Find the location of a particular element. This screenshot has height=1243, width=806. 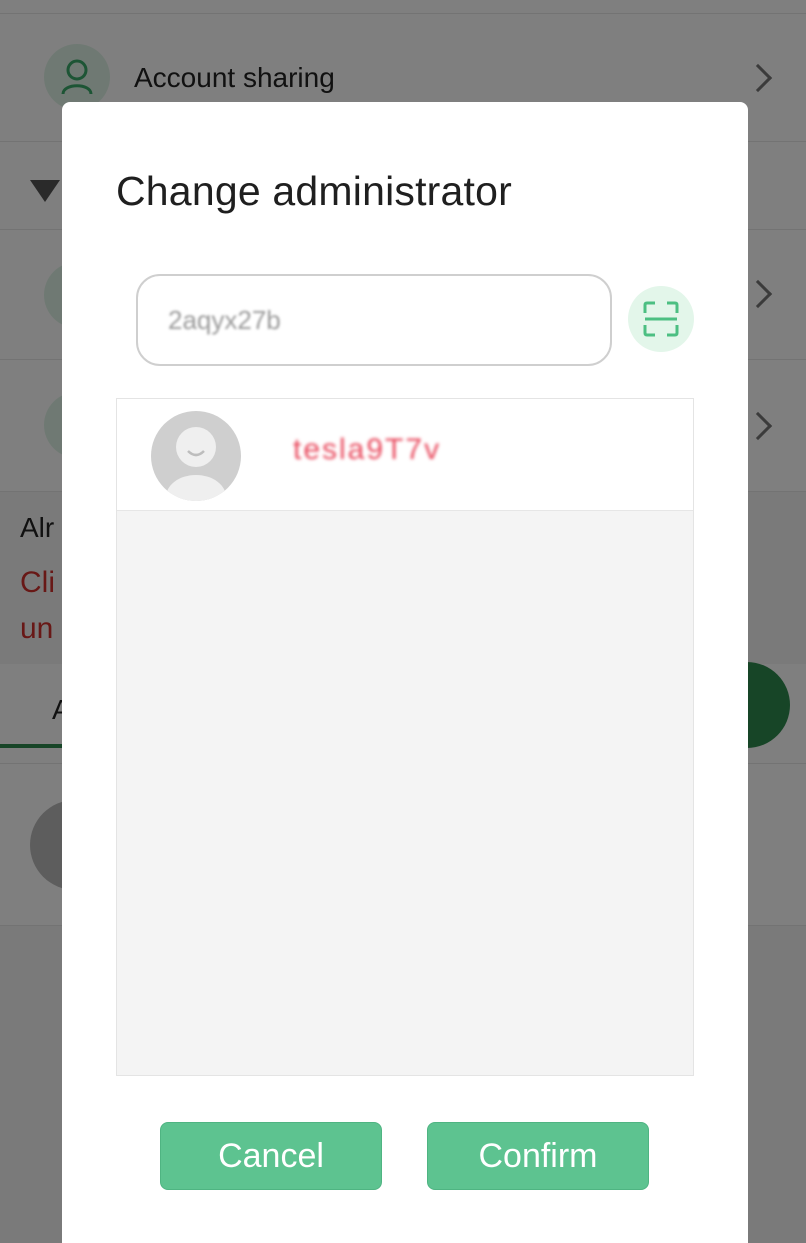

avatar is located at coordinates (196, 456).